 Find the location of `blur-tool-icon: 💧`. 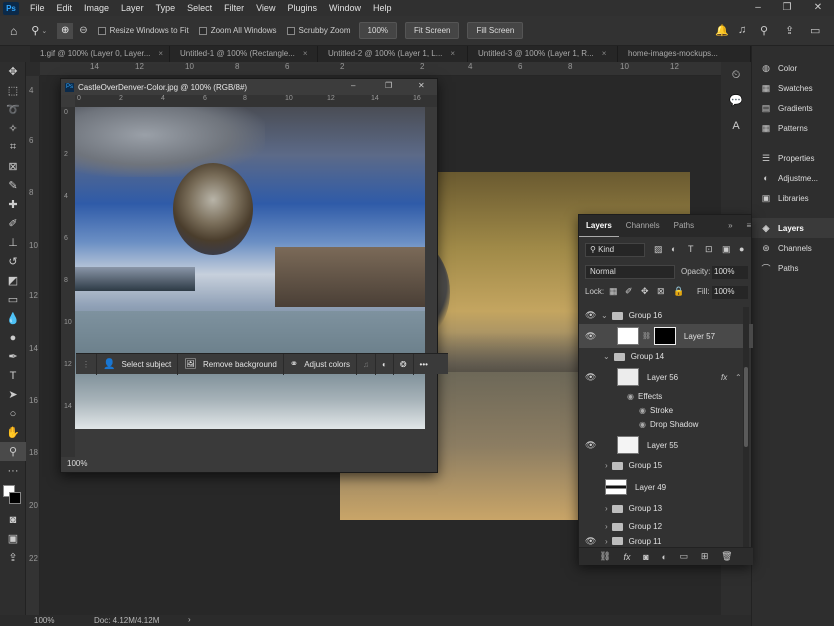

blur-tool-icon: 💧 is located at coordinates (13, 318).